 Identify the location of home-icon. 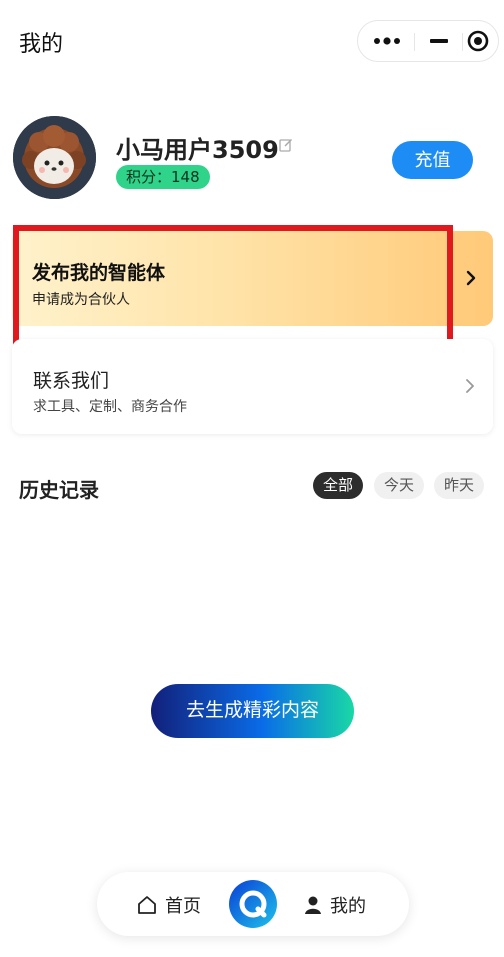
(147, 905).